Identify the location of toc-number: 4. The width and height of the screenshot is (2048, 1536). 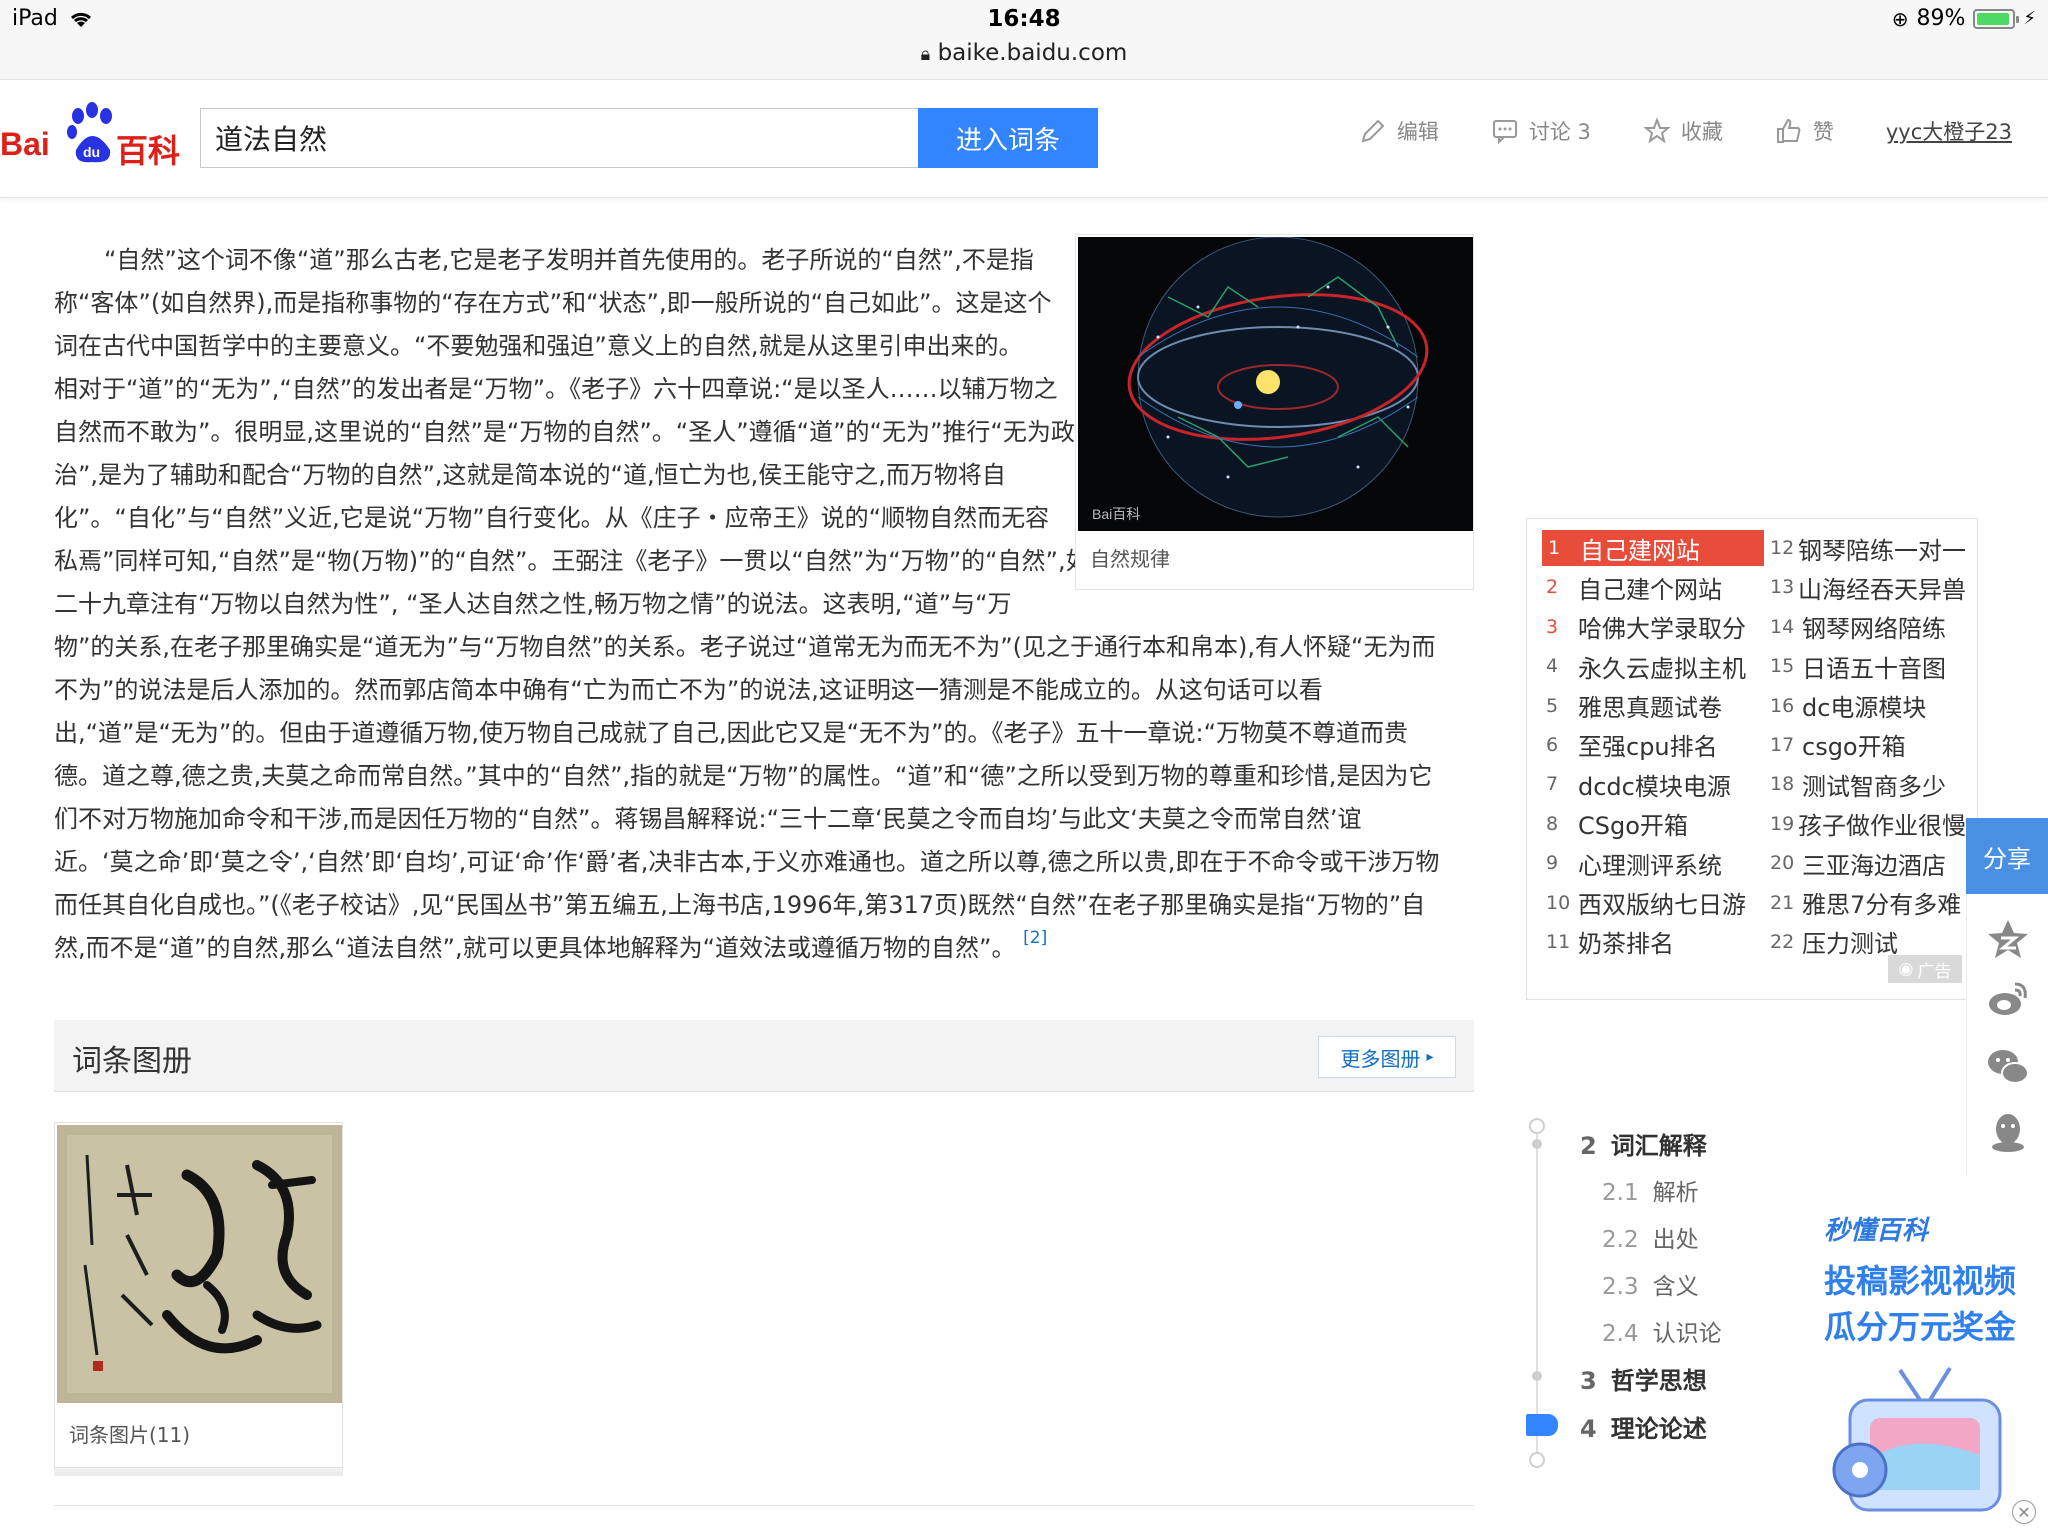
(1588, 1429).